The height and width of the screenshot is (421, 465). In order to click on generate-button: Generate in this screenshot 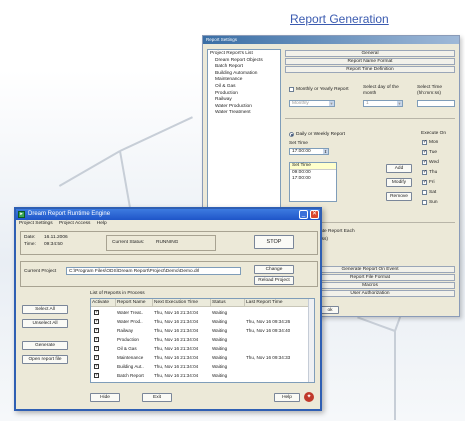, I will do `click(45, 345)`.